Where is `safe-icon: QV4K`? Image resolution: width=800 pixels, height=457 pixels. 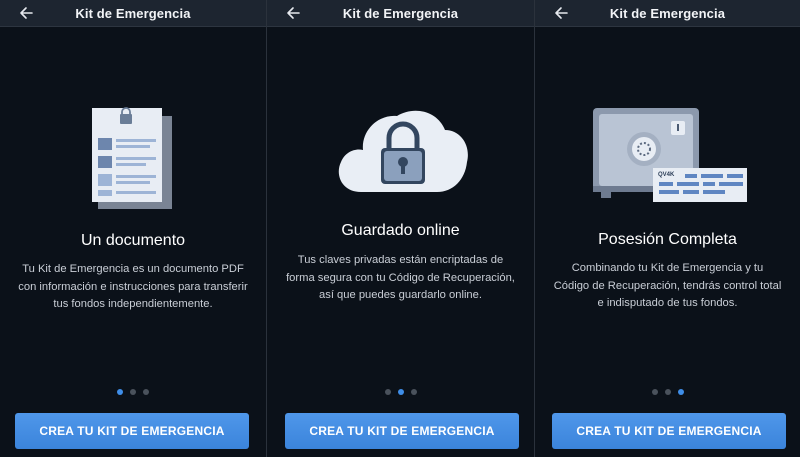 safe-icon: QV4K is located at coordinates (669, 156).